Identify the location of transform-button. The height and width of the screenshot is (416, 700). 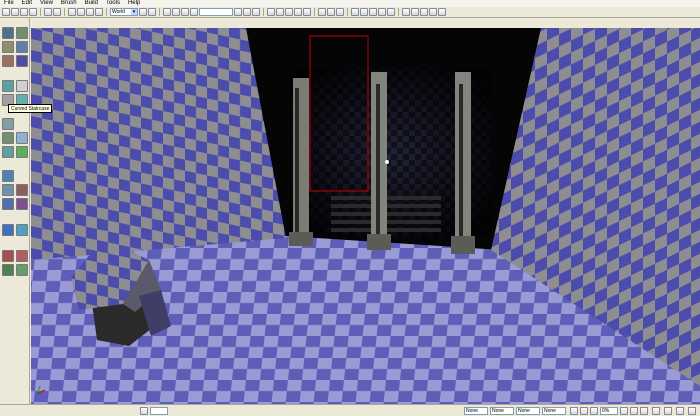
(194, 12).